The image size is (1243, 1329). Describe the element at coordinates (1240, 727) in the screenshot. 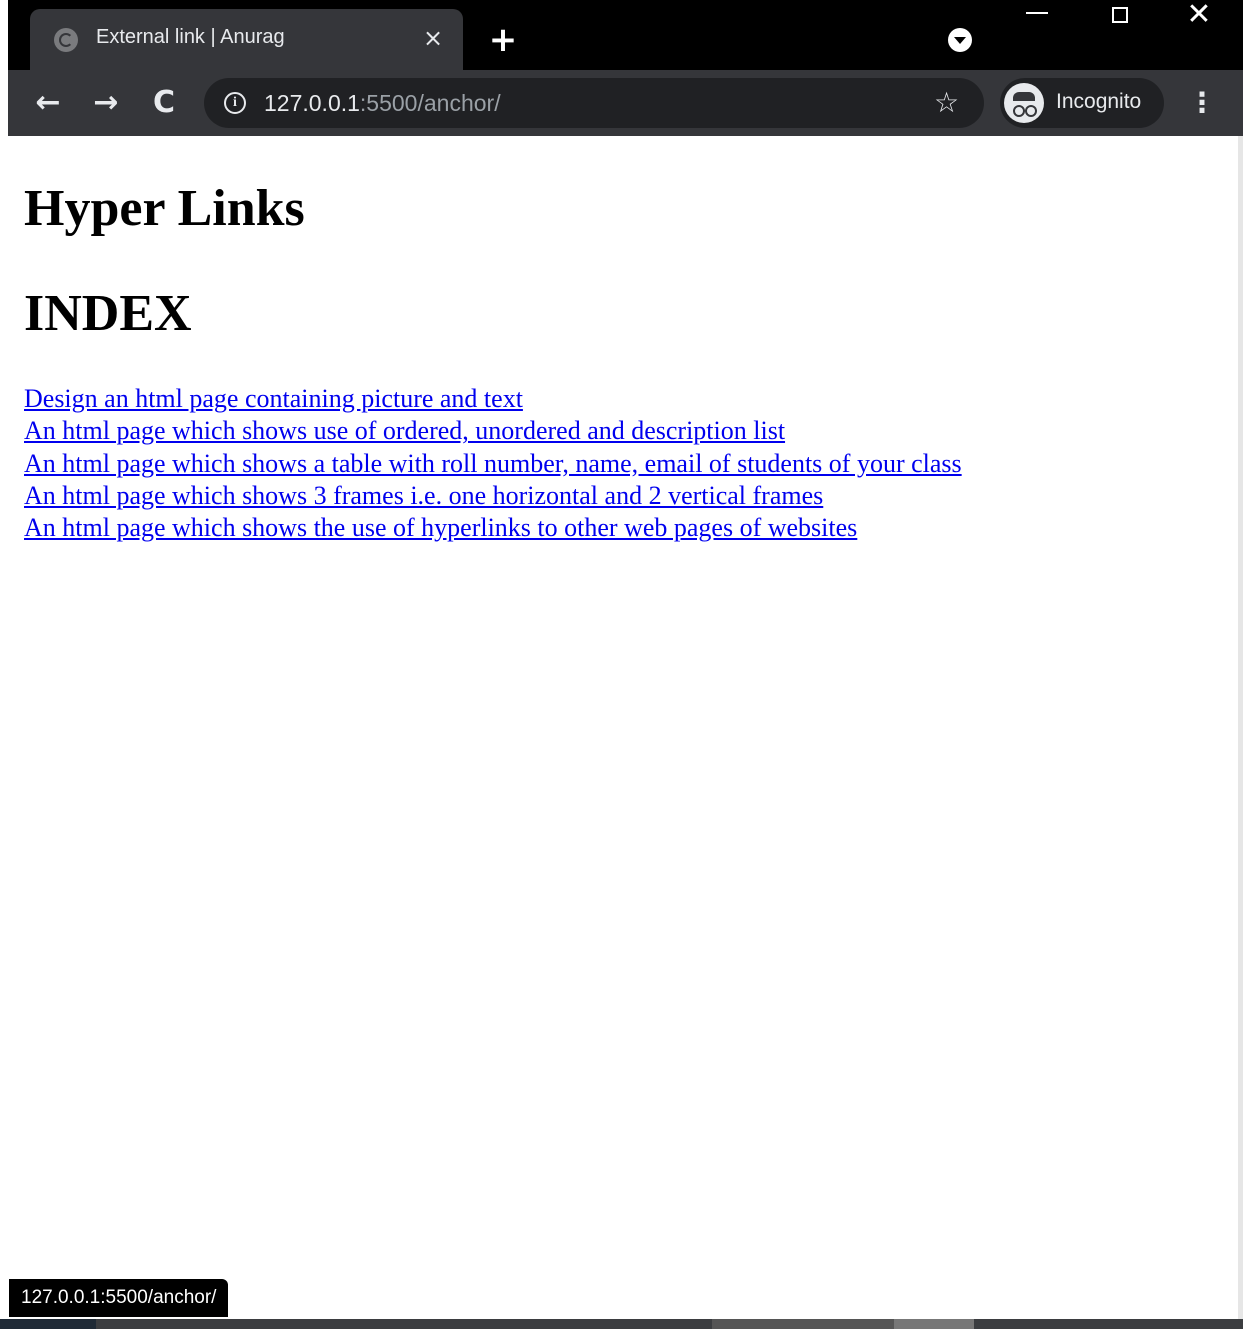

I see `window-edge` at that location.